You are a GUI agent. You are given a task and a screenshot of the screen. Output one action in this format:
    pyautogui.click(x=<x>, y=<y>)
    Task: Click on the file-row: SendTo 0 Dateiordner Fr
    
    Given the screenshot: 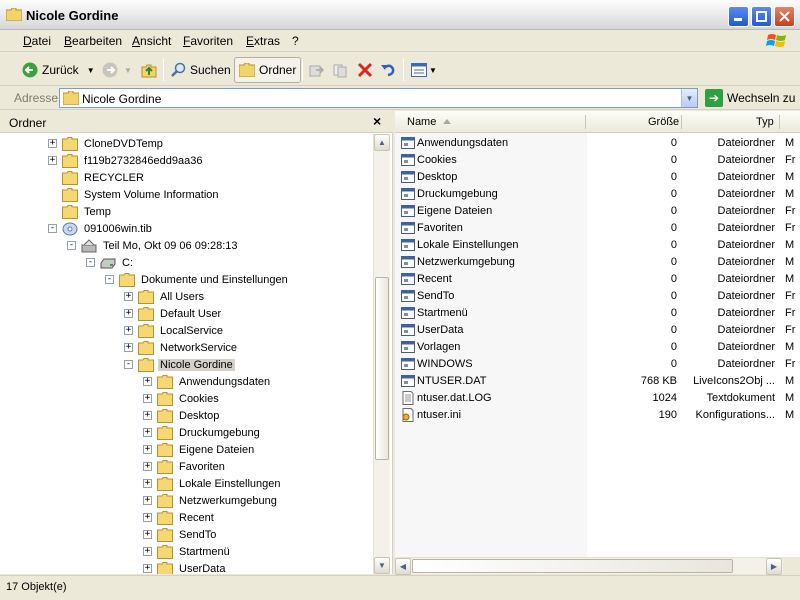 What is the action you would take?
    pyautogui.click(x=597, y=296)
    